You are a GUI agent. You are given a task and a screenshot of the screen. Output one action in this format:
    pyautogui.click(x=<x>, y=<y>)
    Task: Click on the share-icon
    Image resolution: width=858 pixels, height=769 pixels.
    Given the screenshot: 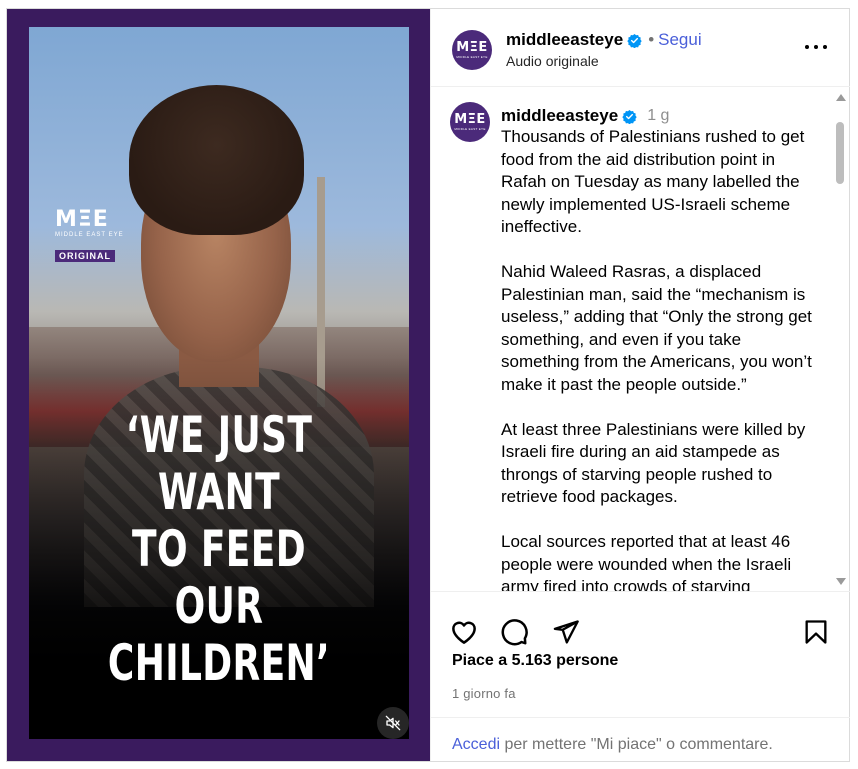 What is the action you would take?
    pyautogui.click(x=566, y=632)
    